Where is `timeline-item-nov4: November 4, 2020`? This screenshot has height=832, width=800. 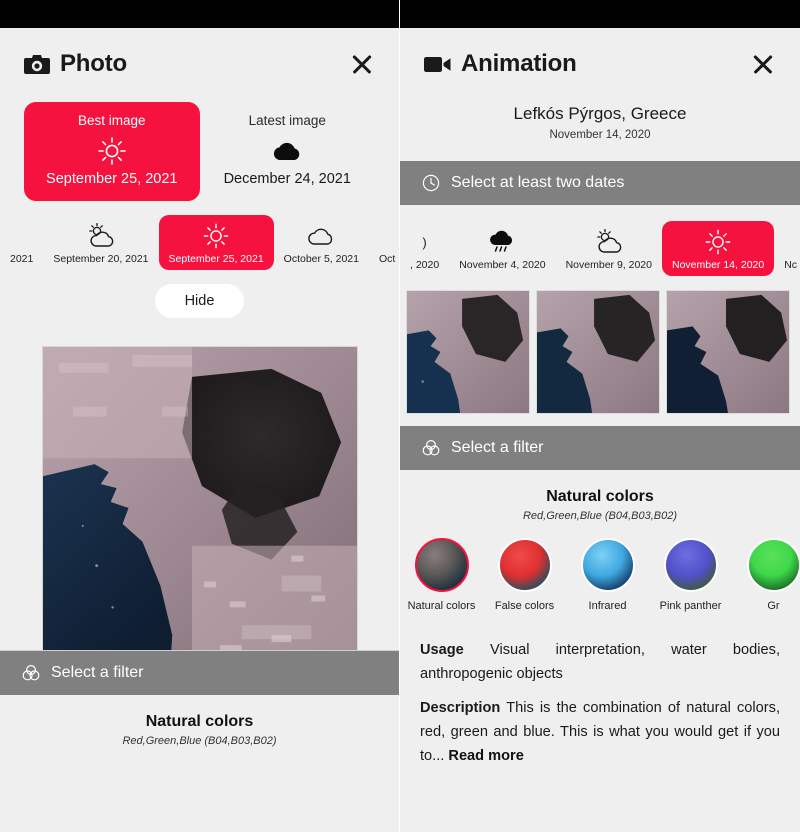
timeline-item-nov4: November 4, 2020 is located at coordinates (502, 248).